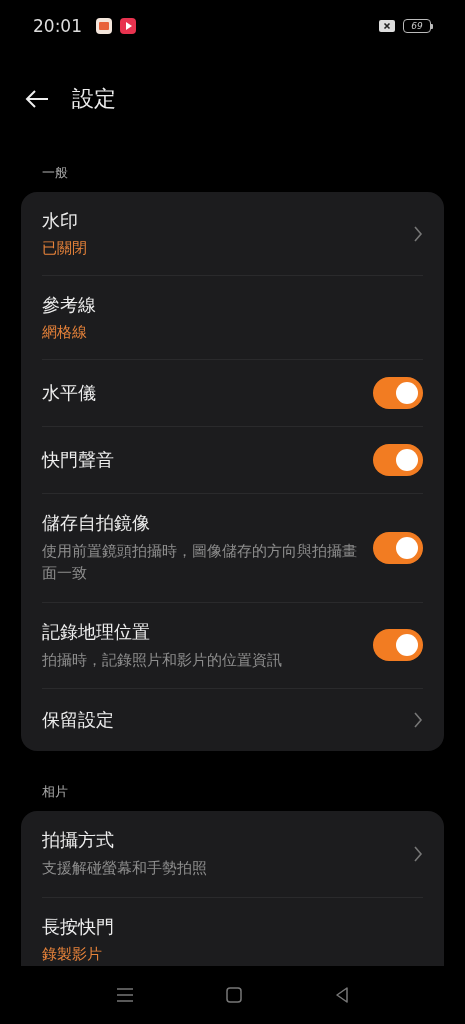 Image resolution: width=465 pixels, height=1024 pixels. What do you see at coordinates (69, 393) in the screenshot?
I see `setting-title: 水平儀` at bounding box center [69, 393].